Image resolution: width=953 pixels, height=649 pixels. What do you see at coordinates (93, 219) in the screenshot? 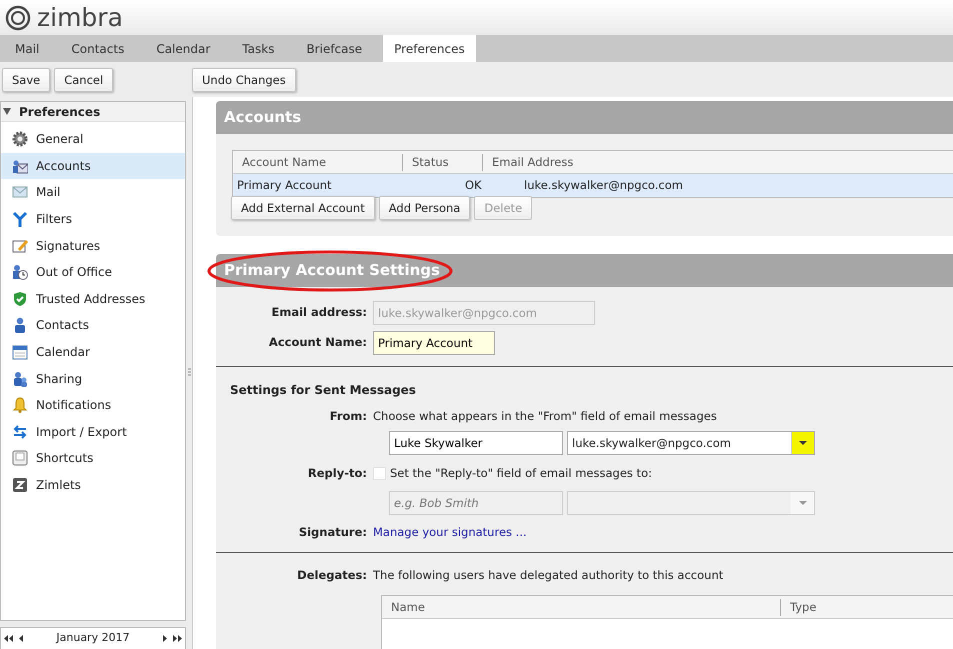
I see `sidebar-item: Filters` at bounding box center [93, 219].